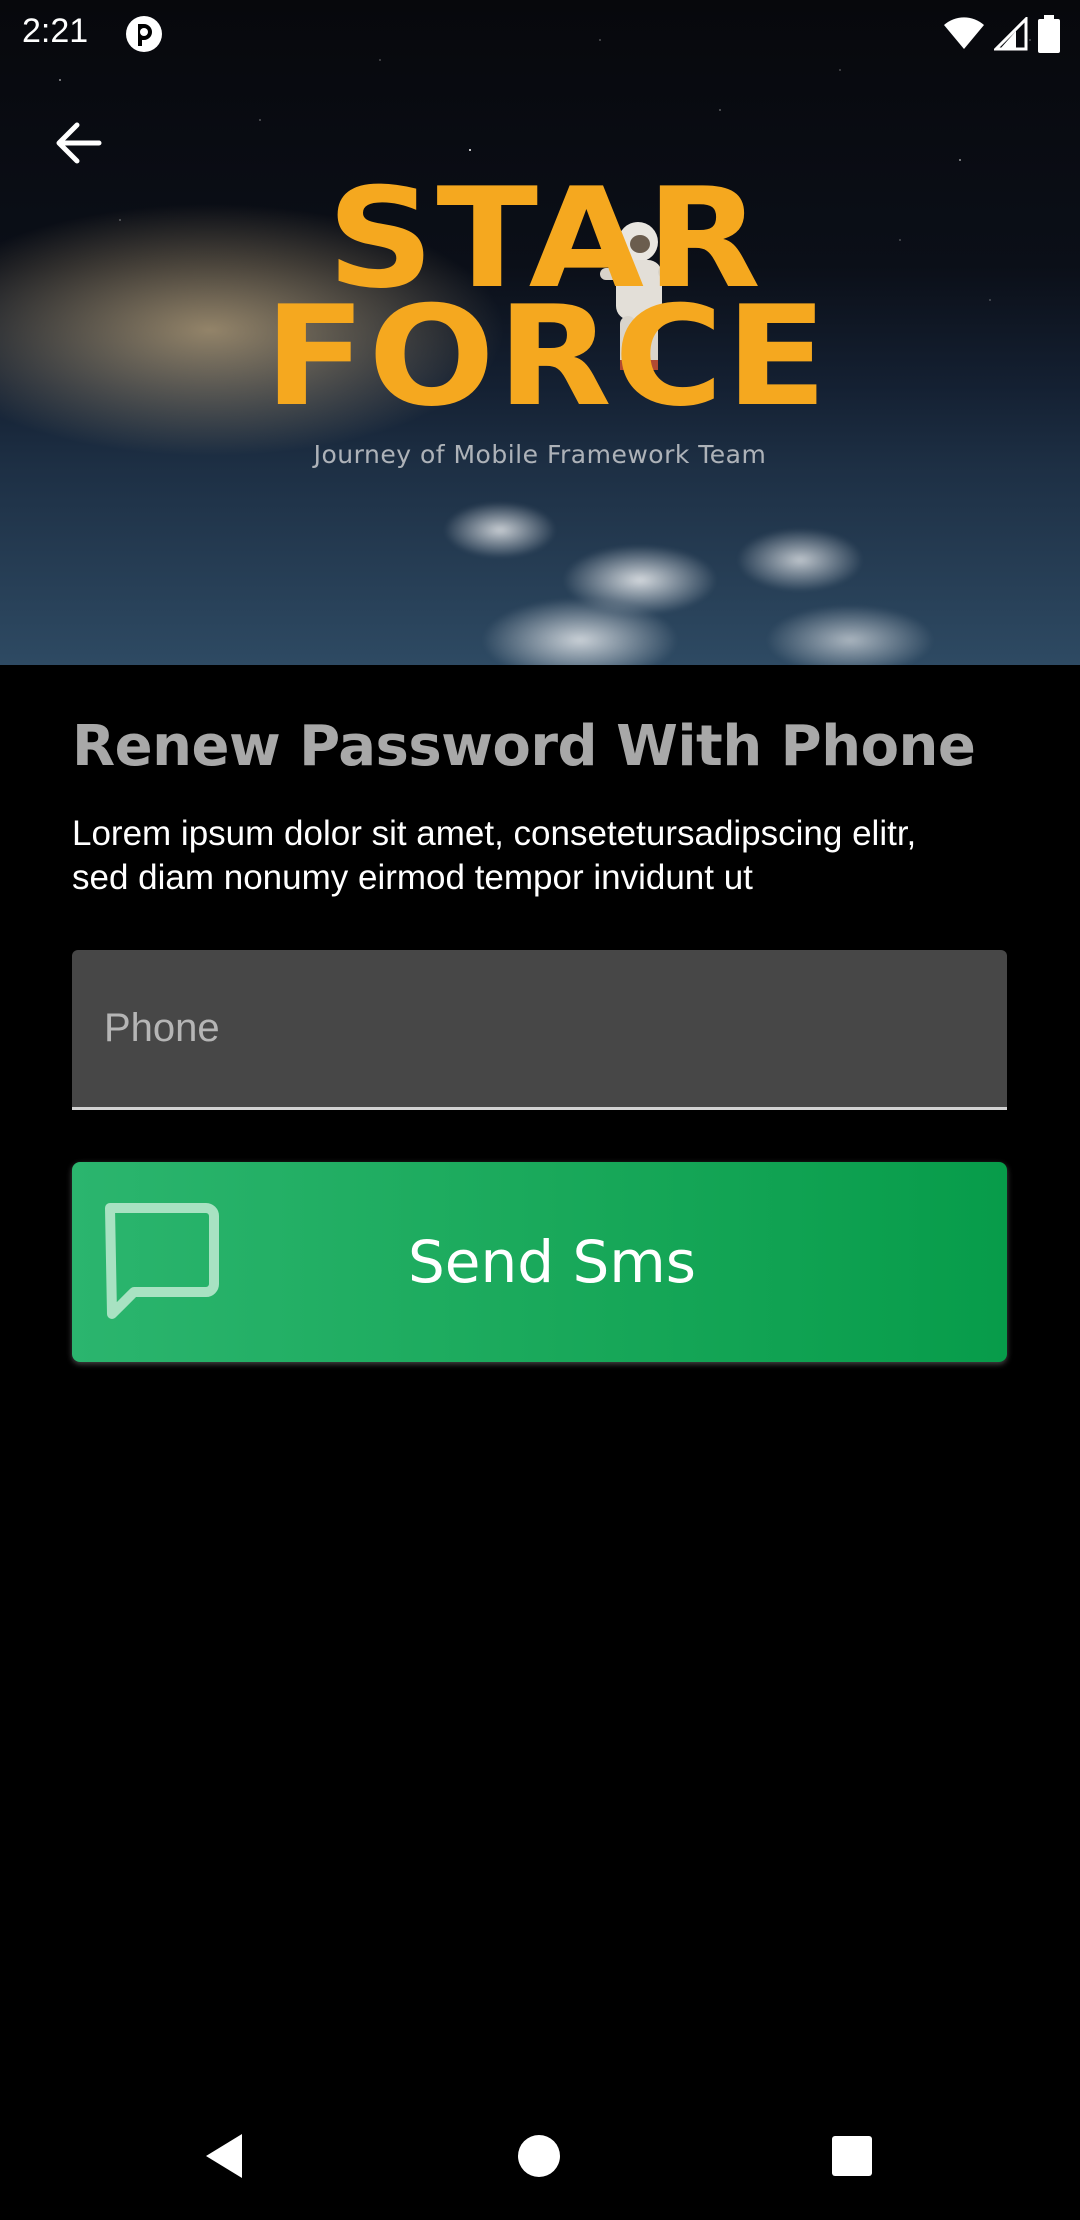 The image size is (1080, 2220). I want to click on arrow-left-icon, so click(79, 143).